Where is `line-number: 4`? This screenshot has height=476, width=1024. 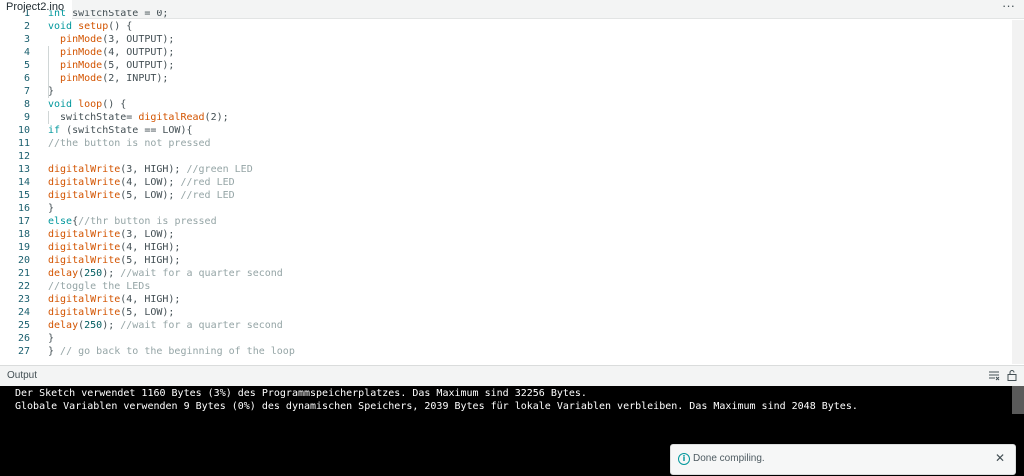
line-number: 4 is located at coordinates (26, 52).